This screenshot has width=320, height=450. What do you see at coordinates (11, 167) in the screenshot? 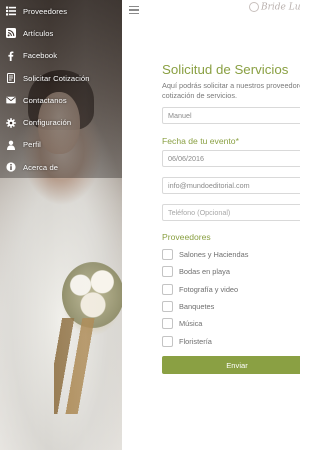
I see `info-icon` at bounding box center [11, 167].